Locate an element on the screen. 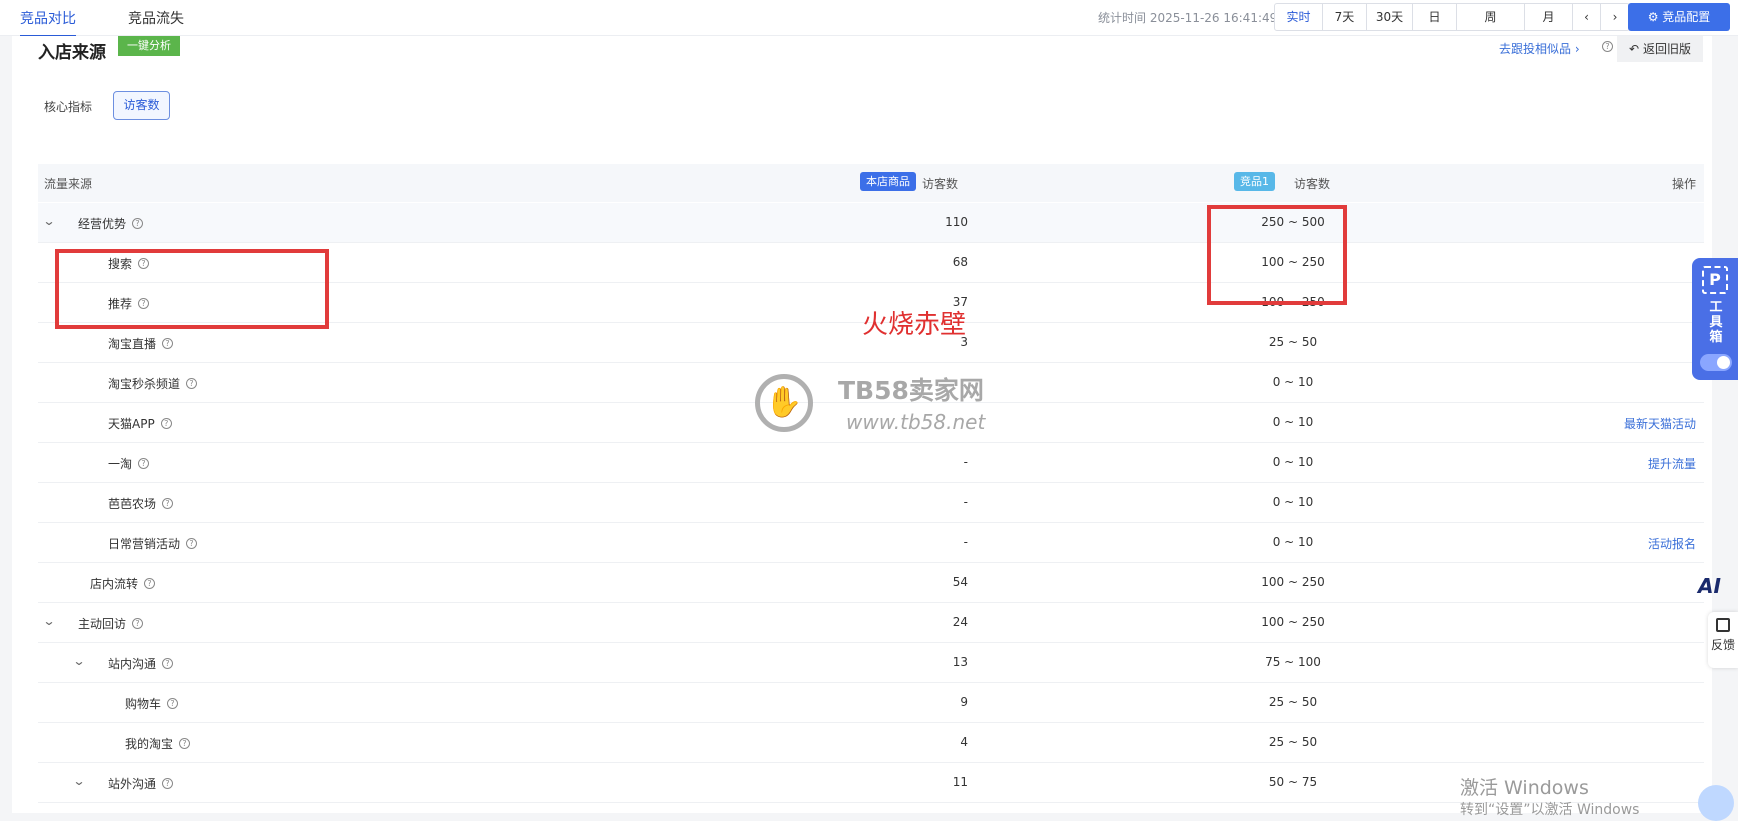 The height and width of the screenshot is (821, 1738). source-label: 芭芭农场 is located at coordinates (132, 504).